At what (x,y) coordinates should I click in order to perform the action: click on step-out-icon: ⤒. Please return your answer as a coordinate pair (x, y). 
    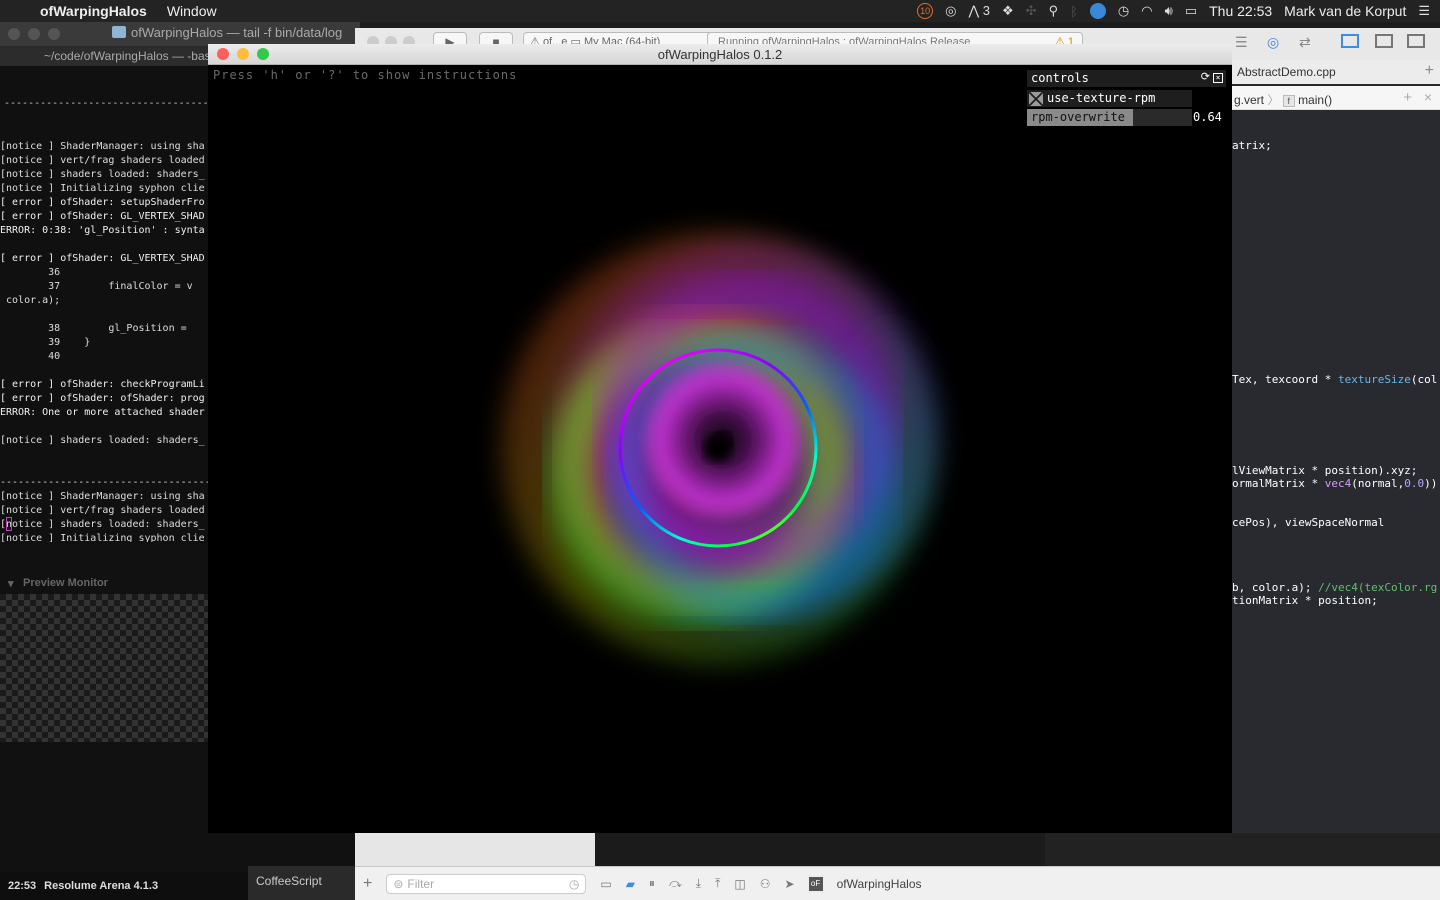
    Looking at the image, I should click on (717, 883).